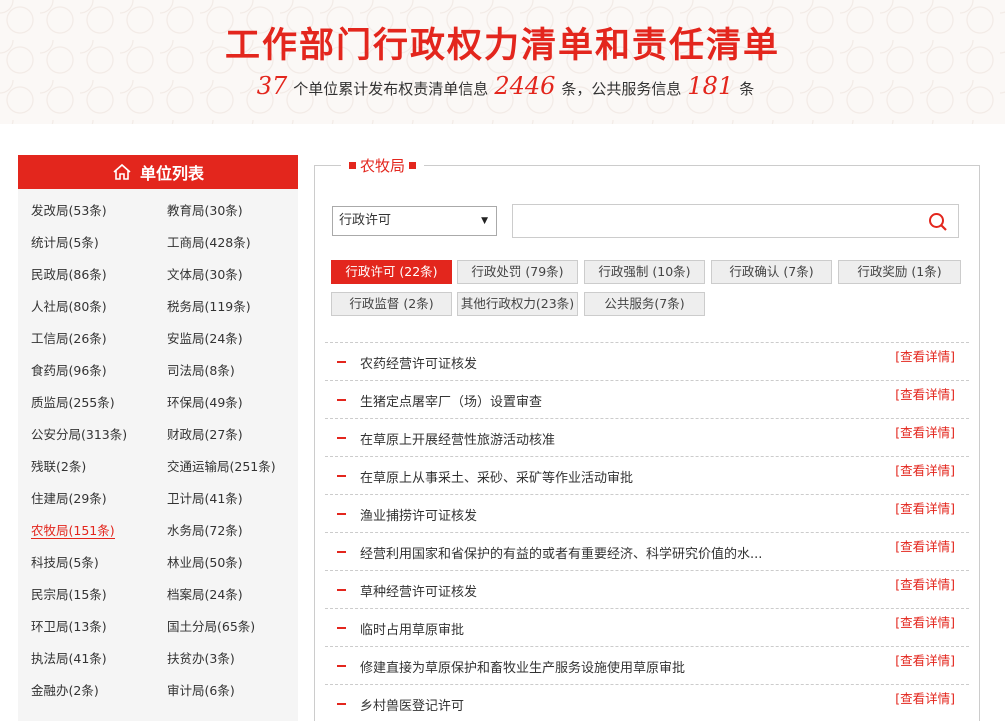 This screenshot has width=1005, height=721. Describe the element at coordinates (713, 221) in the screenshot. I see `search-input` at that location.